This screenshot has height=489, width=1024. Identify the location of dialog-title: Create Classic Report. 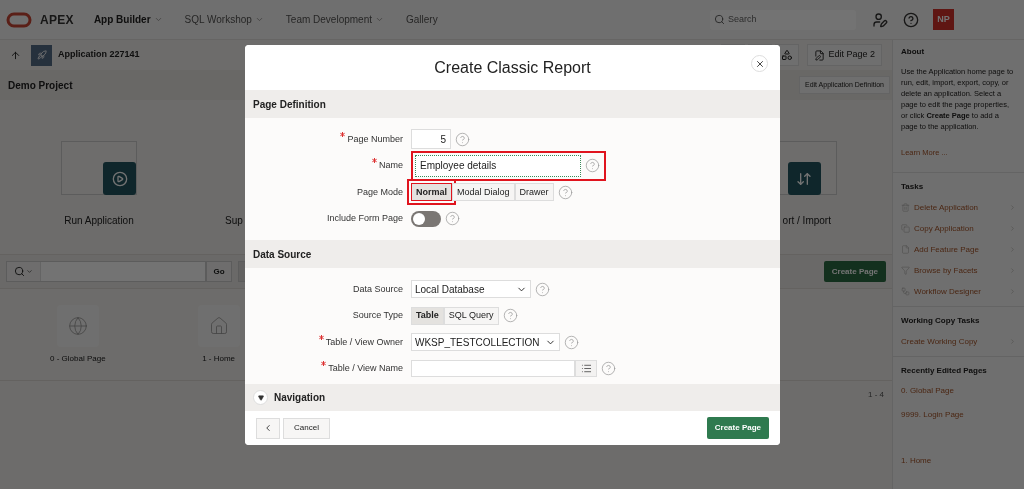
(512, 67).